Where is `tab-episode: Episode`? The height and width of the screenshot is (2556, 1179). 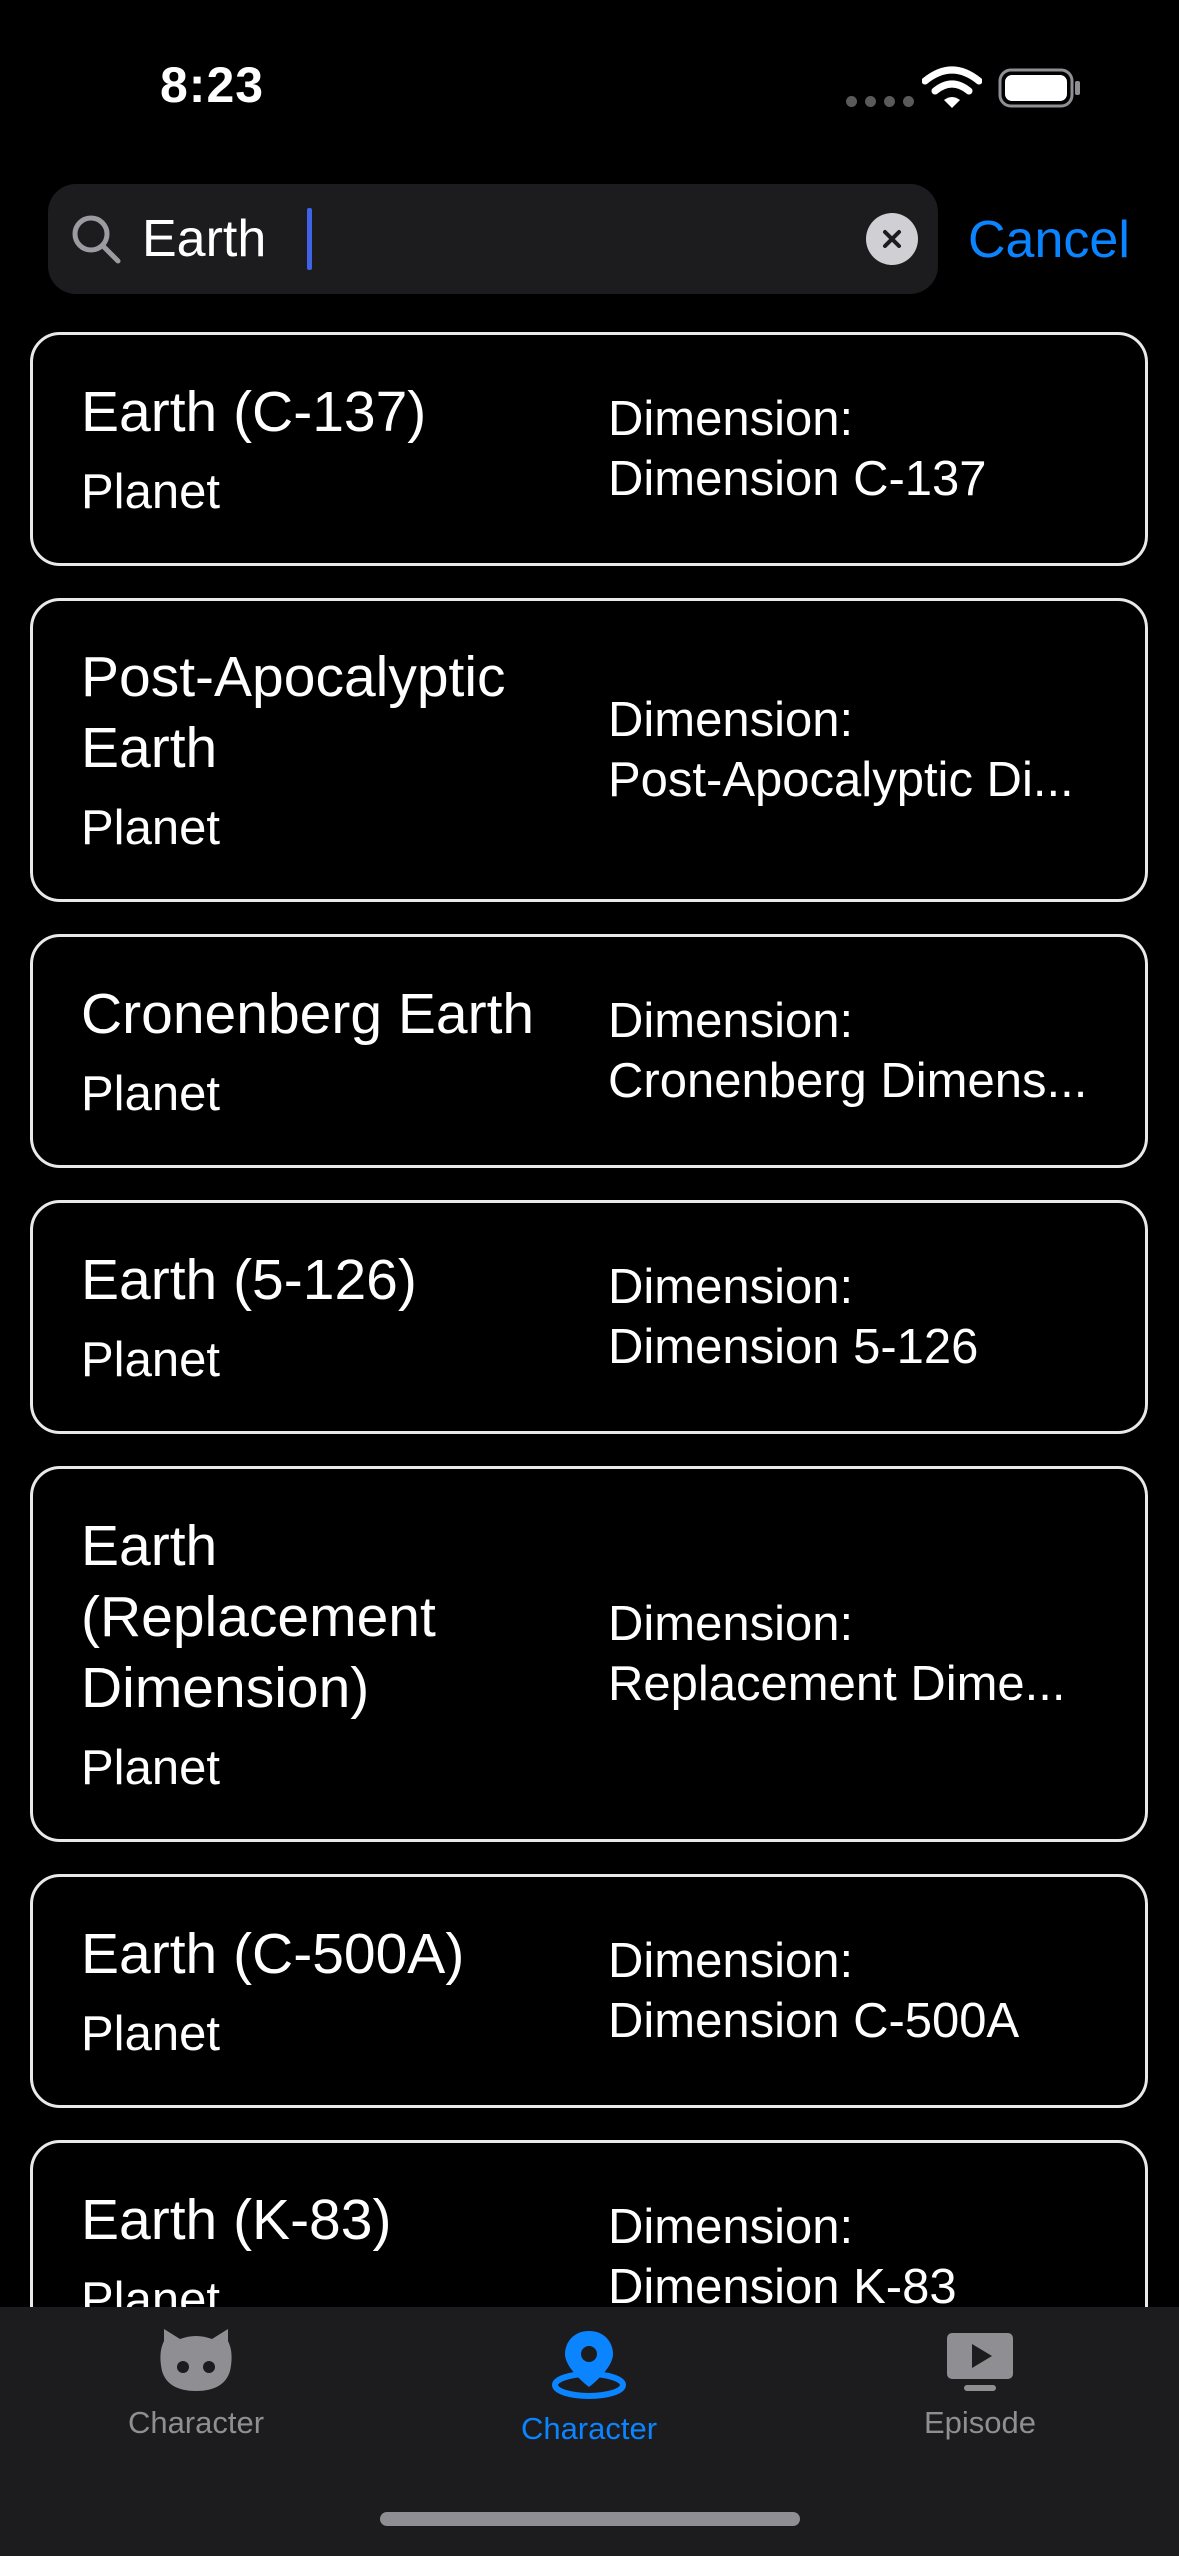
tab-episode: Episode is located at coordinates (980, 2402).